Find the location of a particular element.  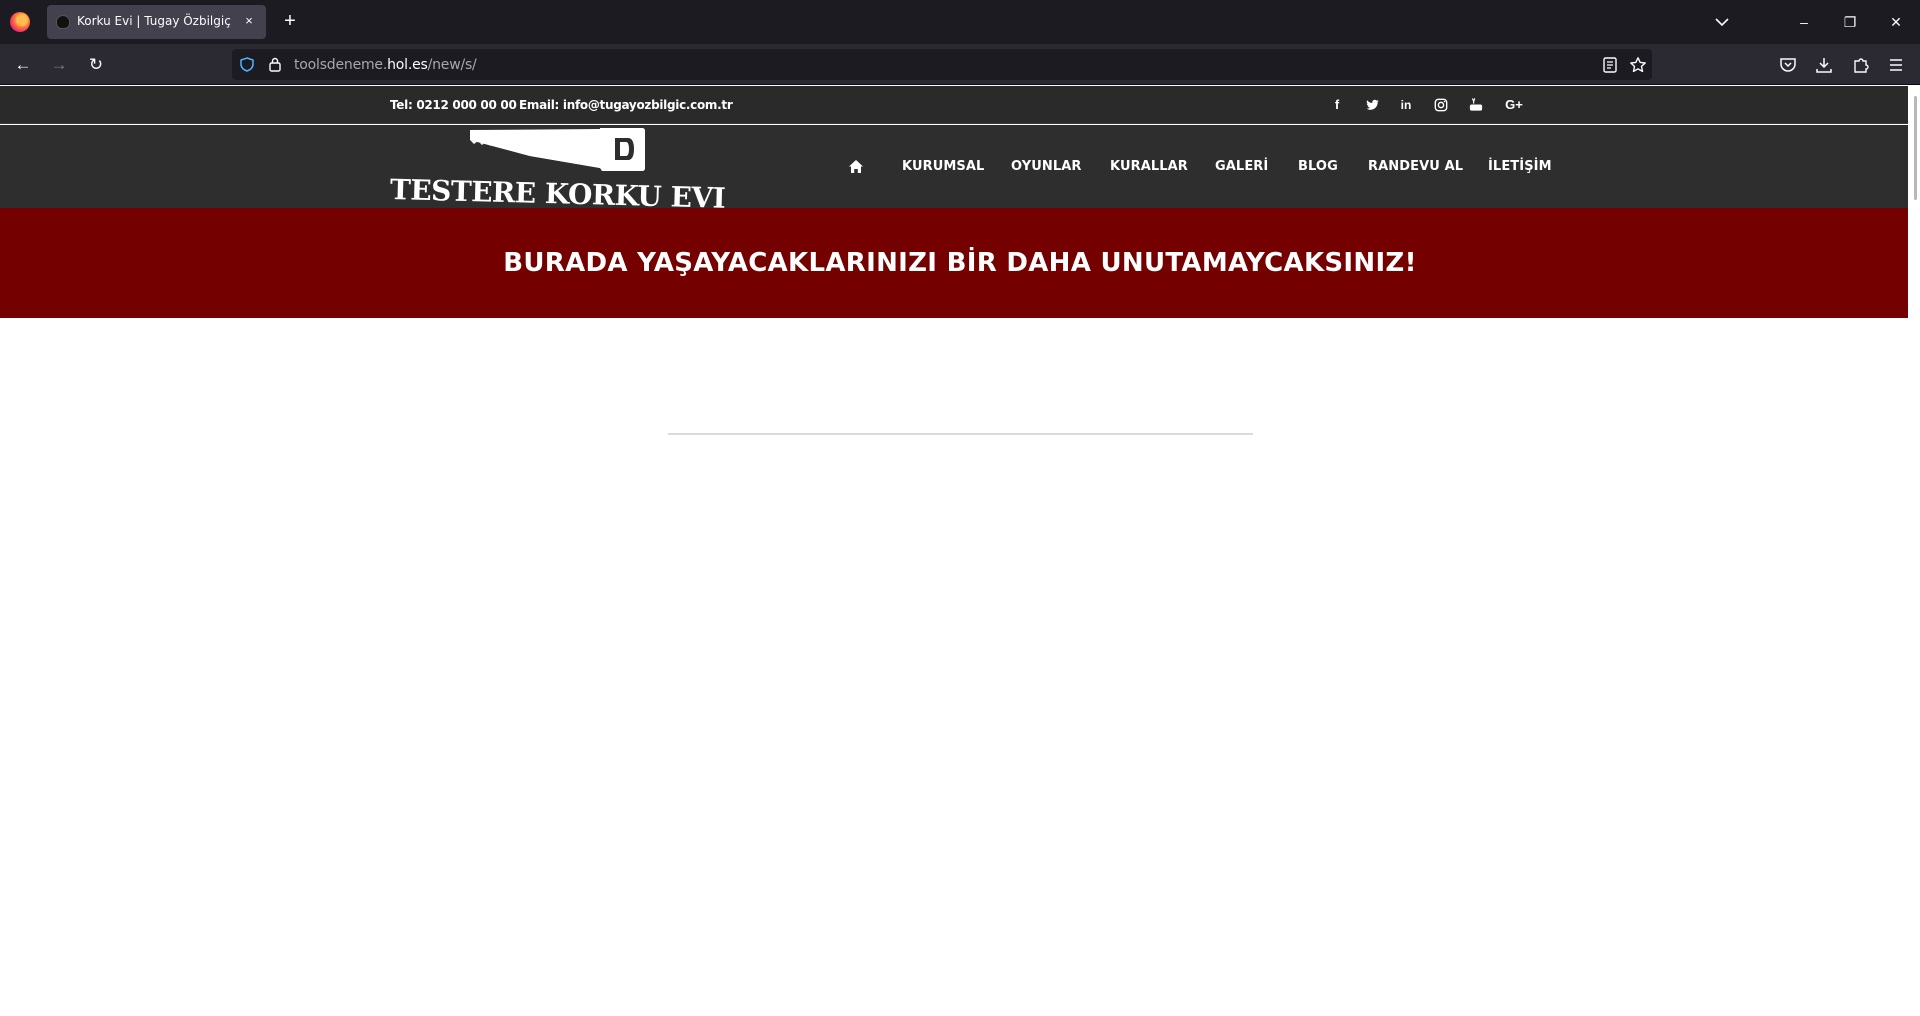

browser-tab-active: Korku Evi | Tugay Özbilgiç × is located at coordinates (156, 22).